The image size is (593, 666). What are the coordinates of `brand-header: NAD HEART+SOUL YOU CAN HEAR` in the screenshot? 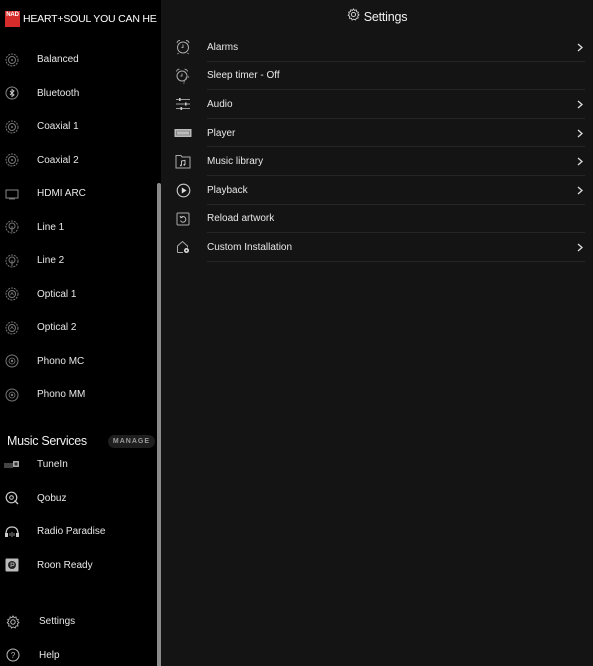 It's located at (88, 19).